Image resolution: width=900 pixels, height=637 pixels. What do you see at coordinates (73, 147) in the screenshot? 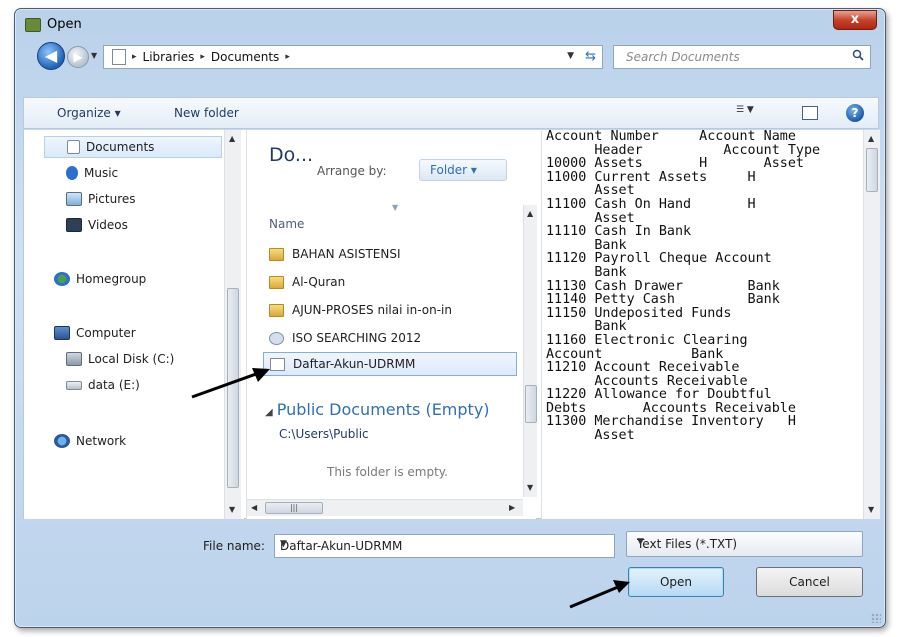
I see `documents-icon` at bounding box center [73, 147].